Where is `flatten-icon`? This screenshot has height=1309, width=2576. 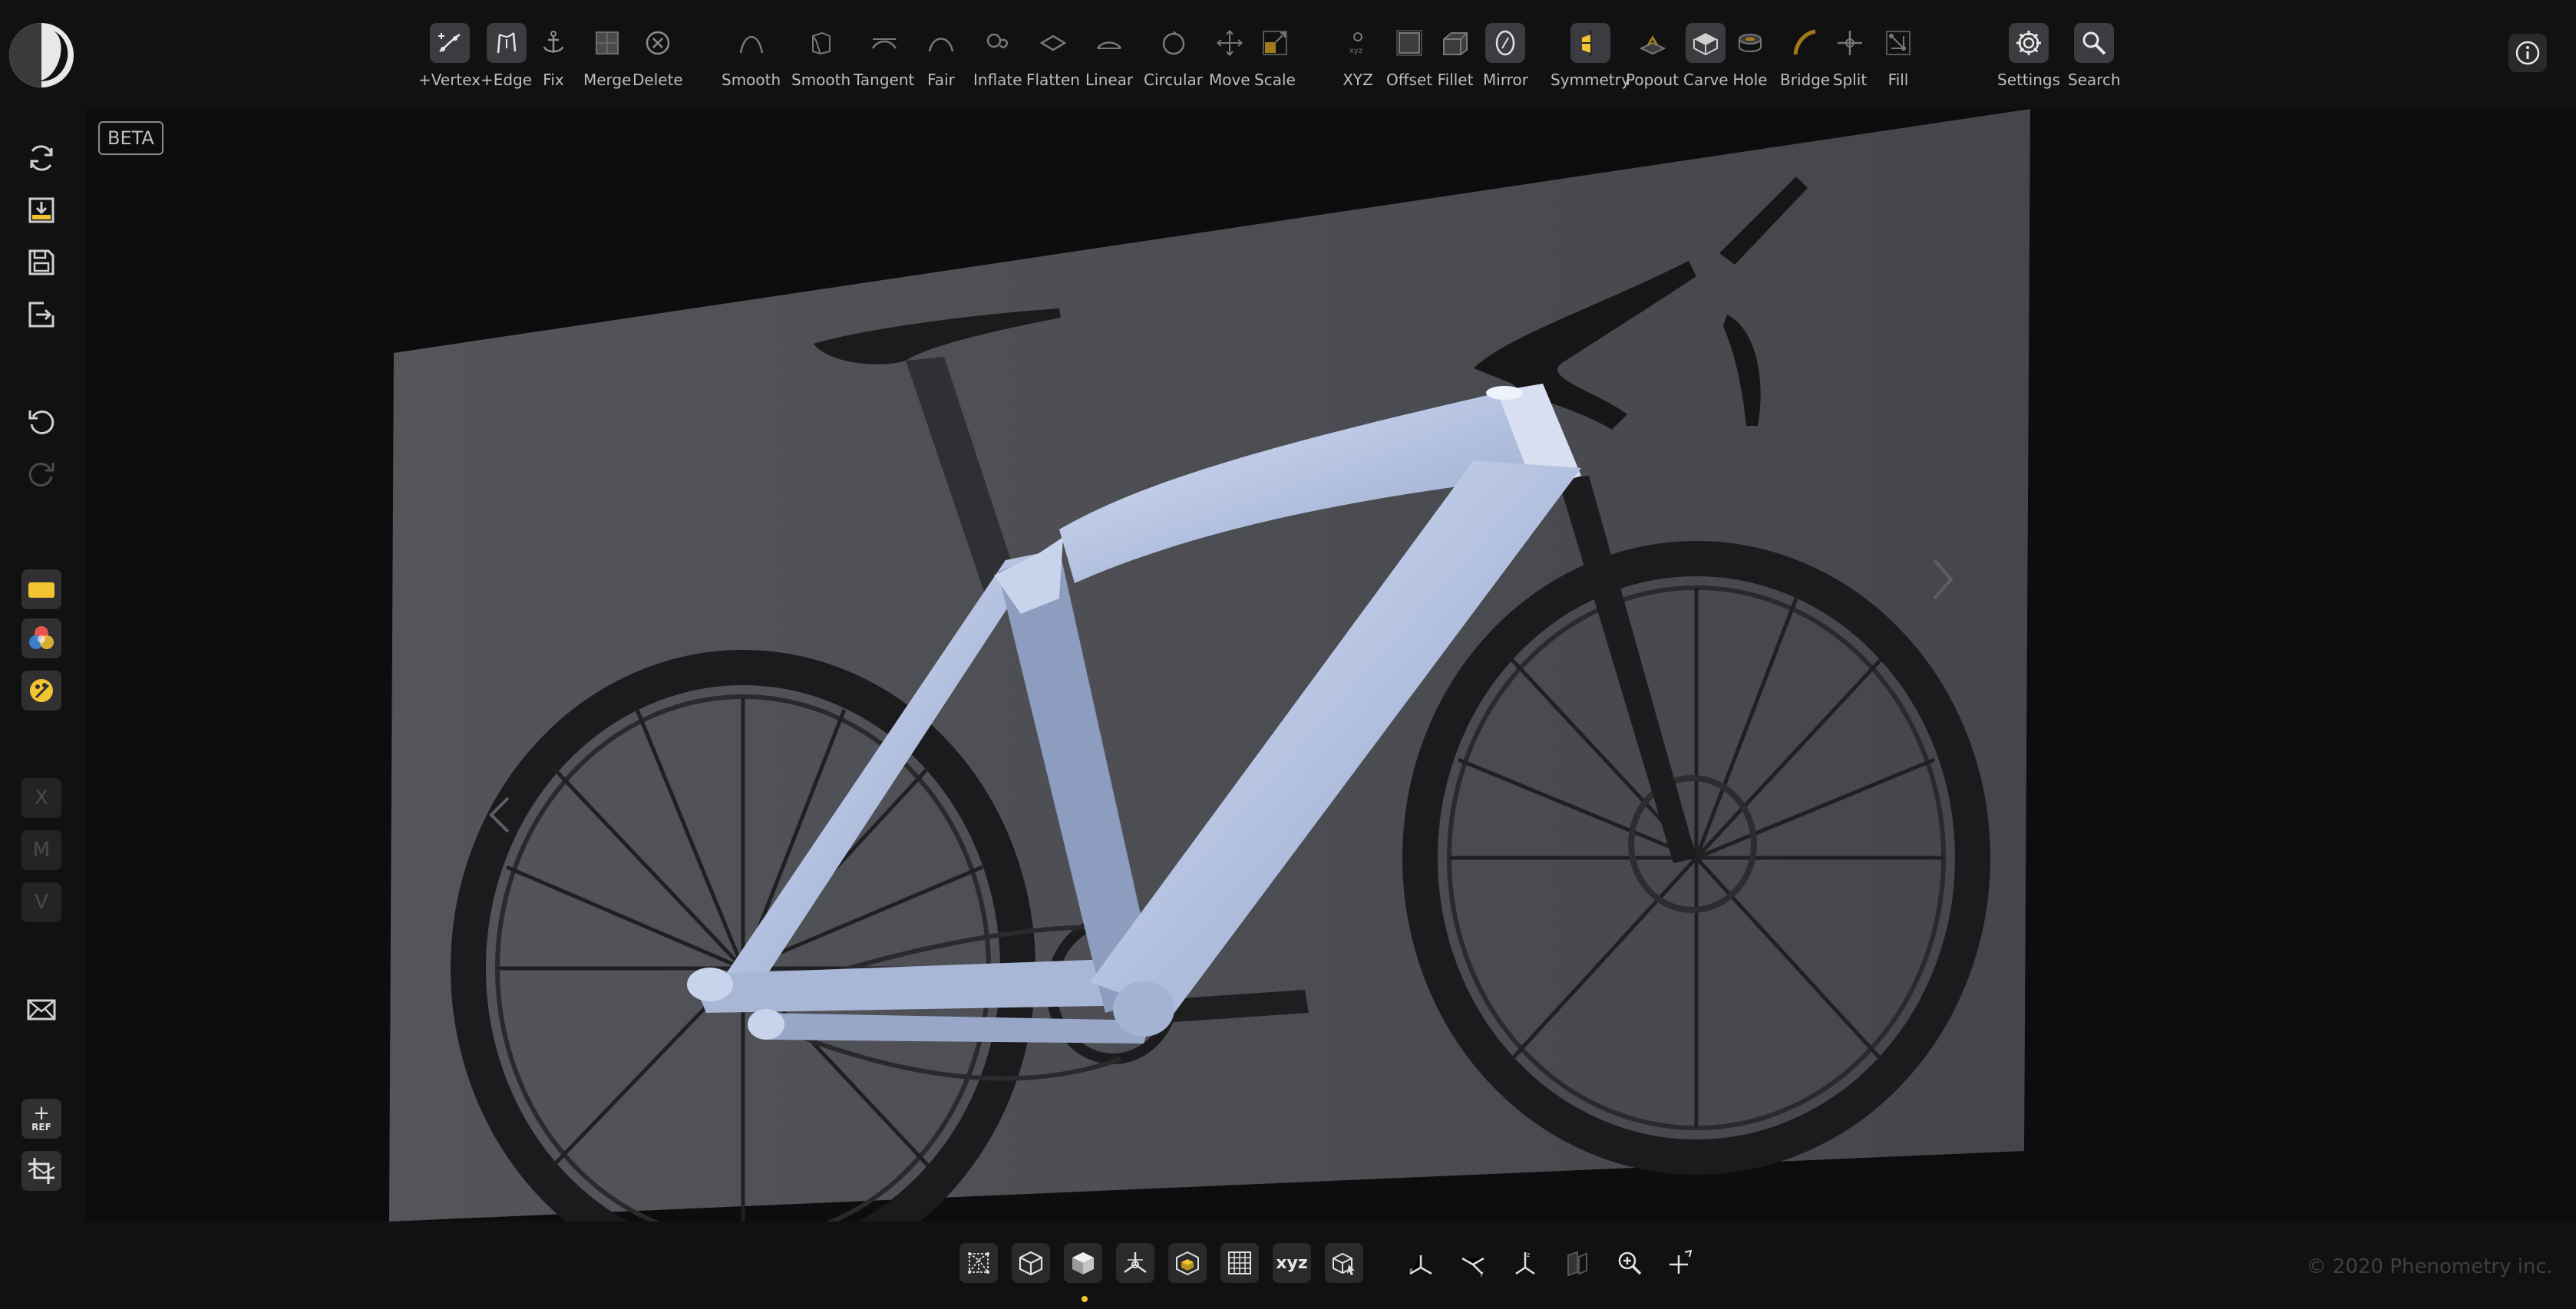
flatten-icon is located at coordinates (1053, 43).